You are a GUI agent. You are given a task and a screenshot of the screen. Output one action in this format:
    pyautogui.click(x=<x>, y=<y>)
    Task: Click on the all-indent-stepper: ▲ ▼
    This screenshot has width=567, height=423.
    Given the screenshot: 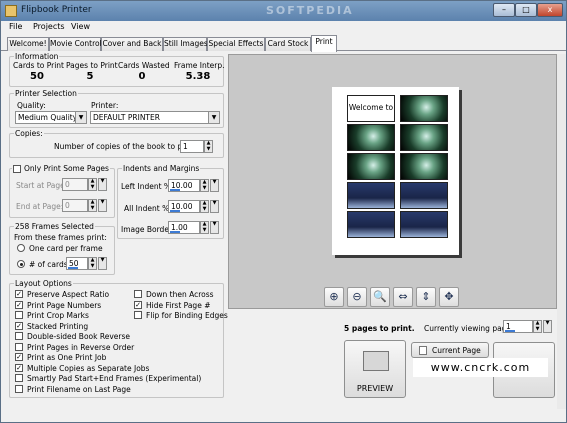 What is the action you would take?
    pyautogui.click(x=204, y=206)
    